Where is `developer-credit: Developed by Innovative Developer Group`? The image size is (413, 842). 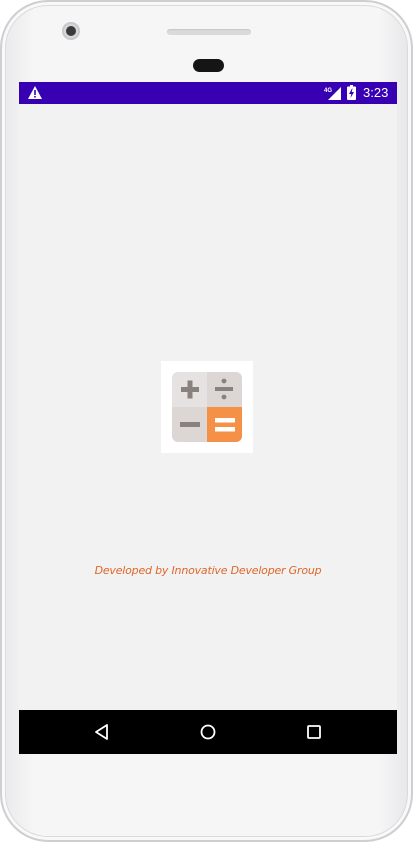 developer-credit: Developed by Innovative Developer Group is located at coordinates (208, 570).